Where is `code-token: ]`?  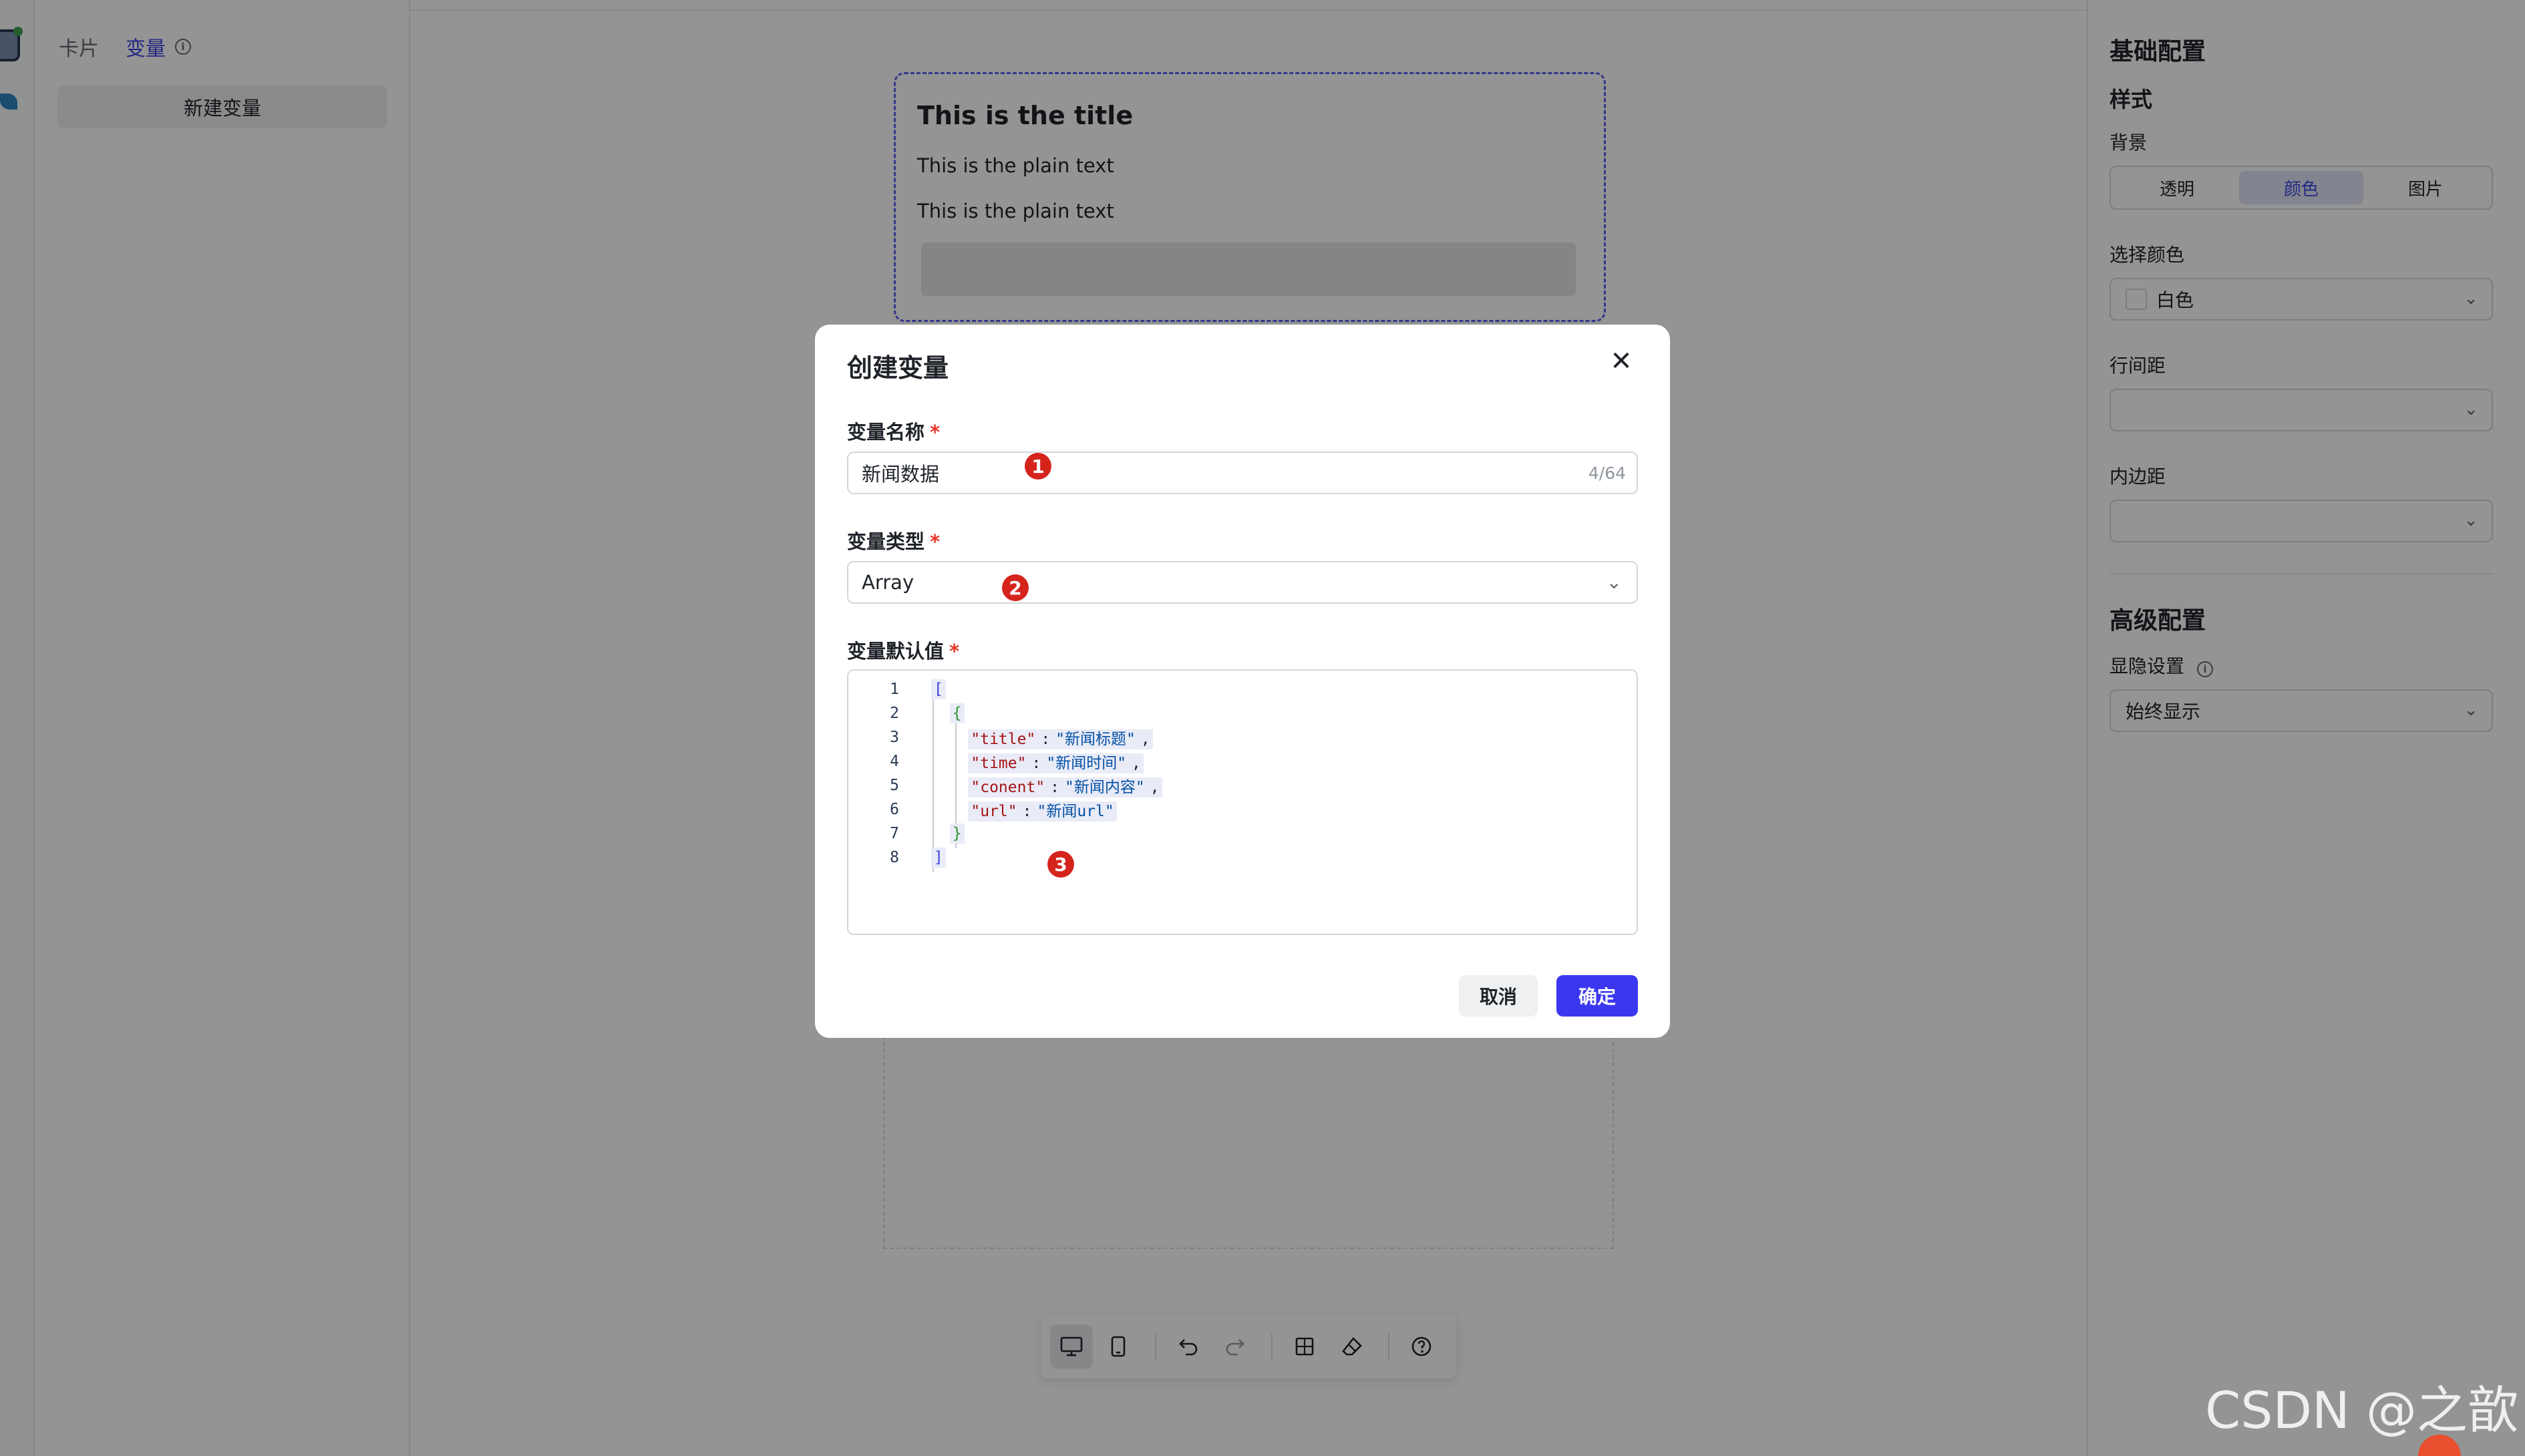
code-token: ] is located at coordinates (939, 858).